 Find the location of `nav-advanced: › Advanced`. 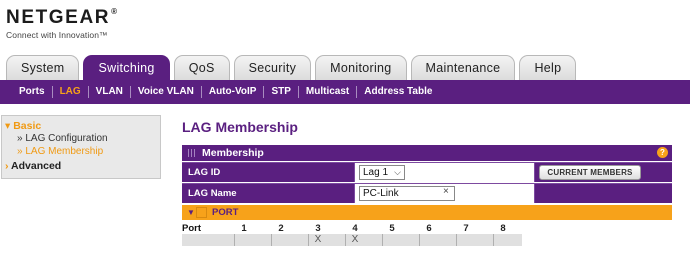

nav-advanced: › Advanced is located at coordinates (82, 166).